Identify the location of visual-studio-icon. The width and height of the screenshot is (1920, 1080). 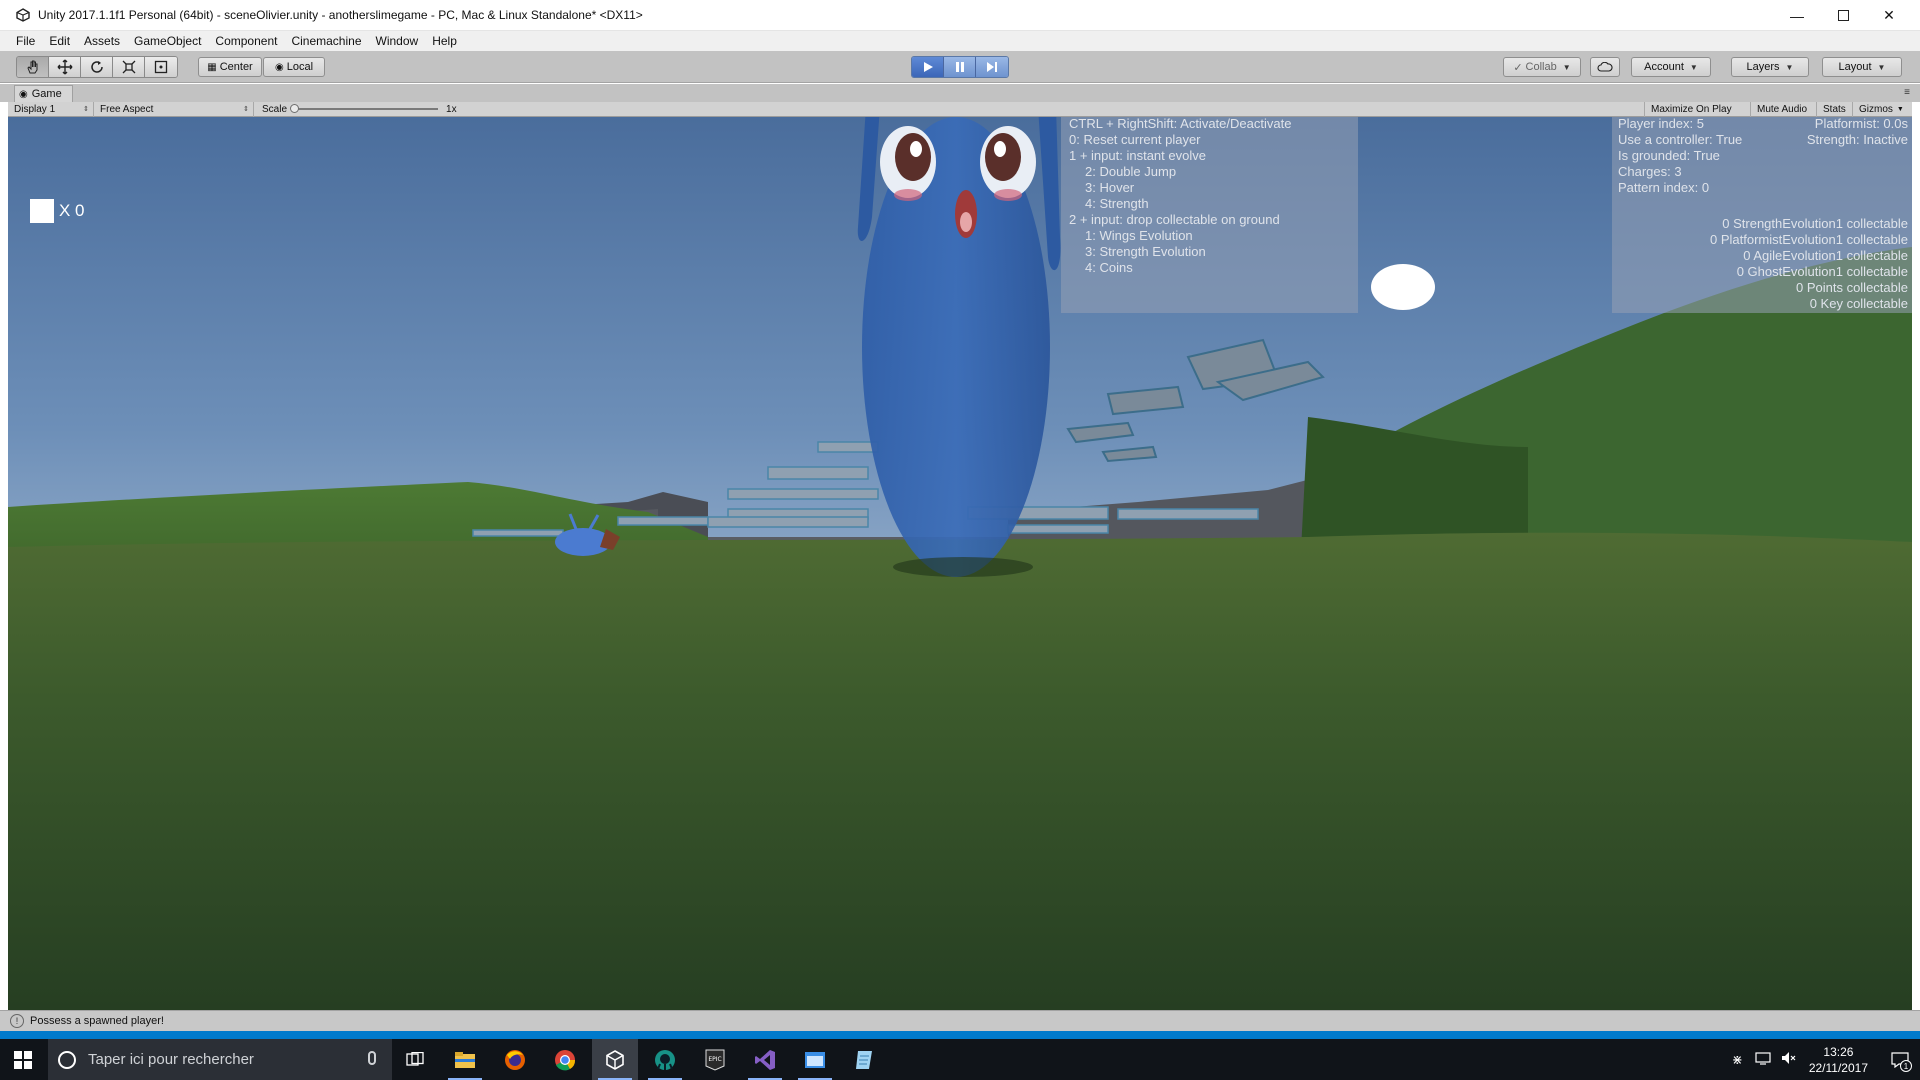
(765, 1059).